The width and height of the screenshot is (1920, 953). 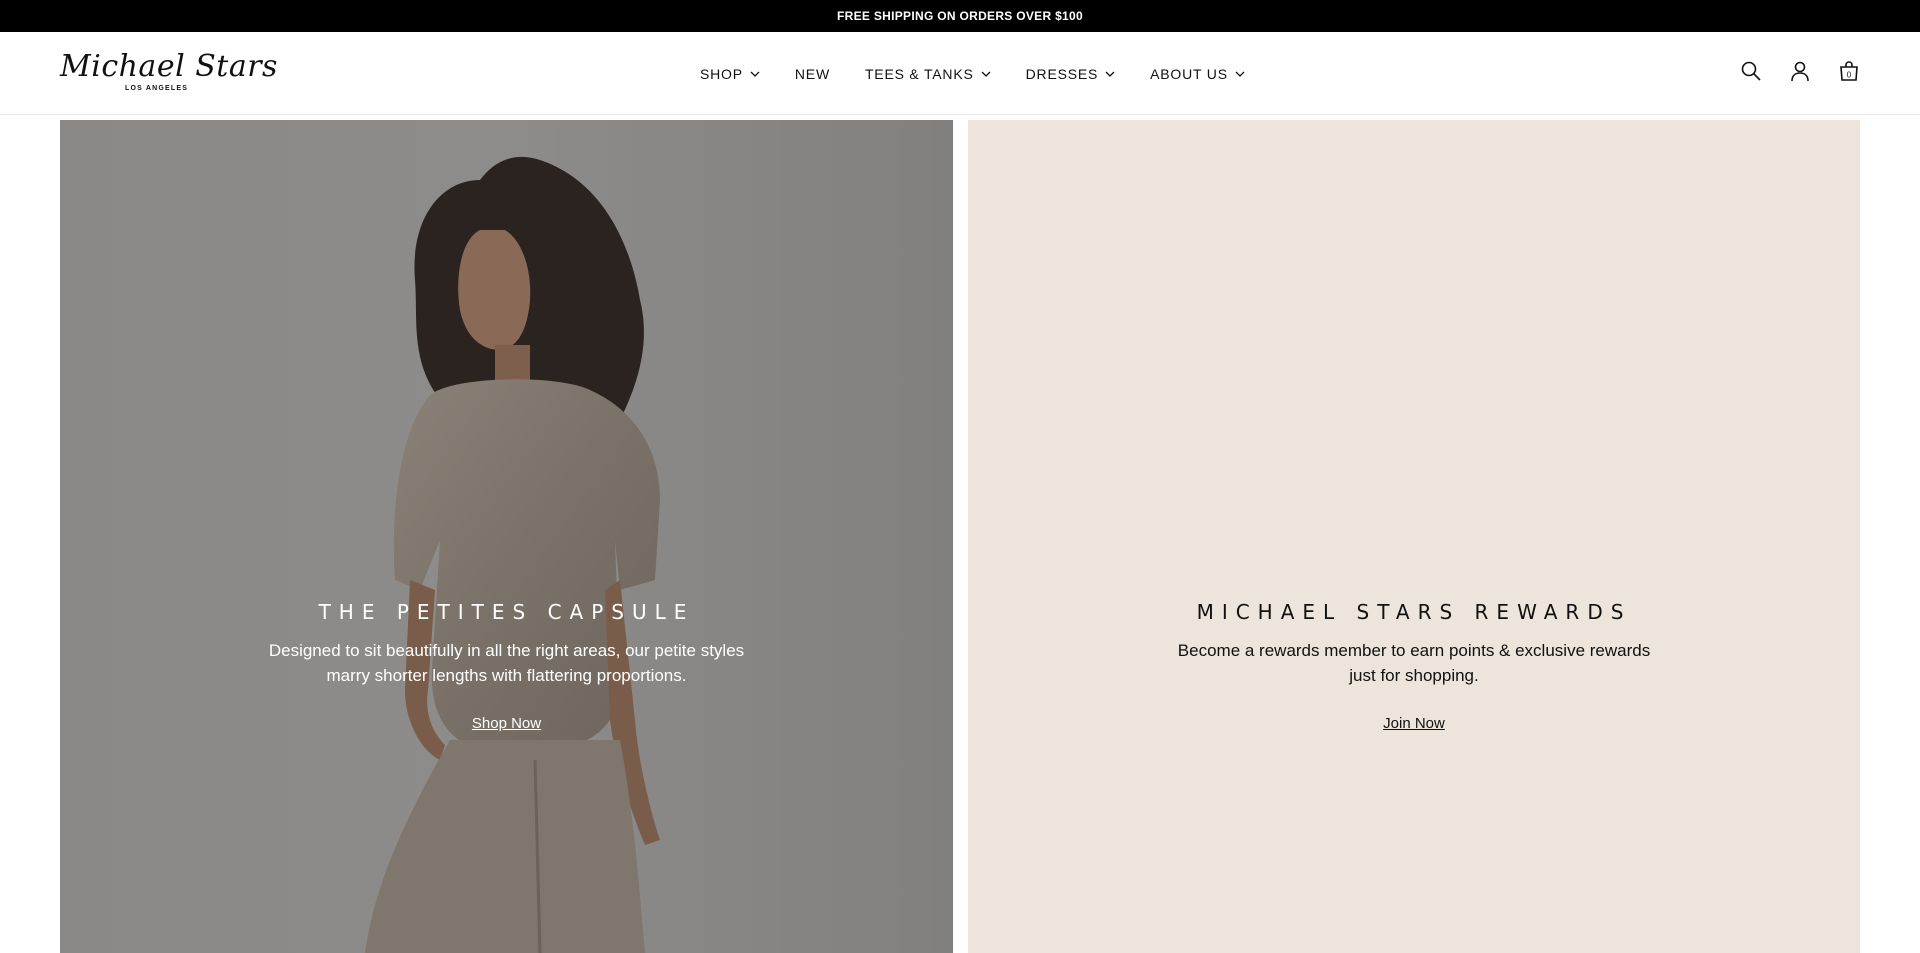 I want to click on nav-item-new: NEW, so click(x=812, y=74).